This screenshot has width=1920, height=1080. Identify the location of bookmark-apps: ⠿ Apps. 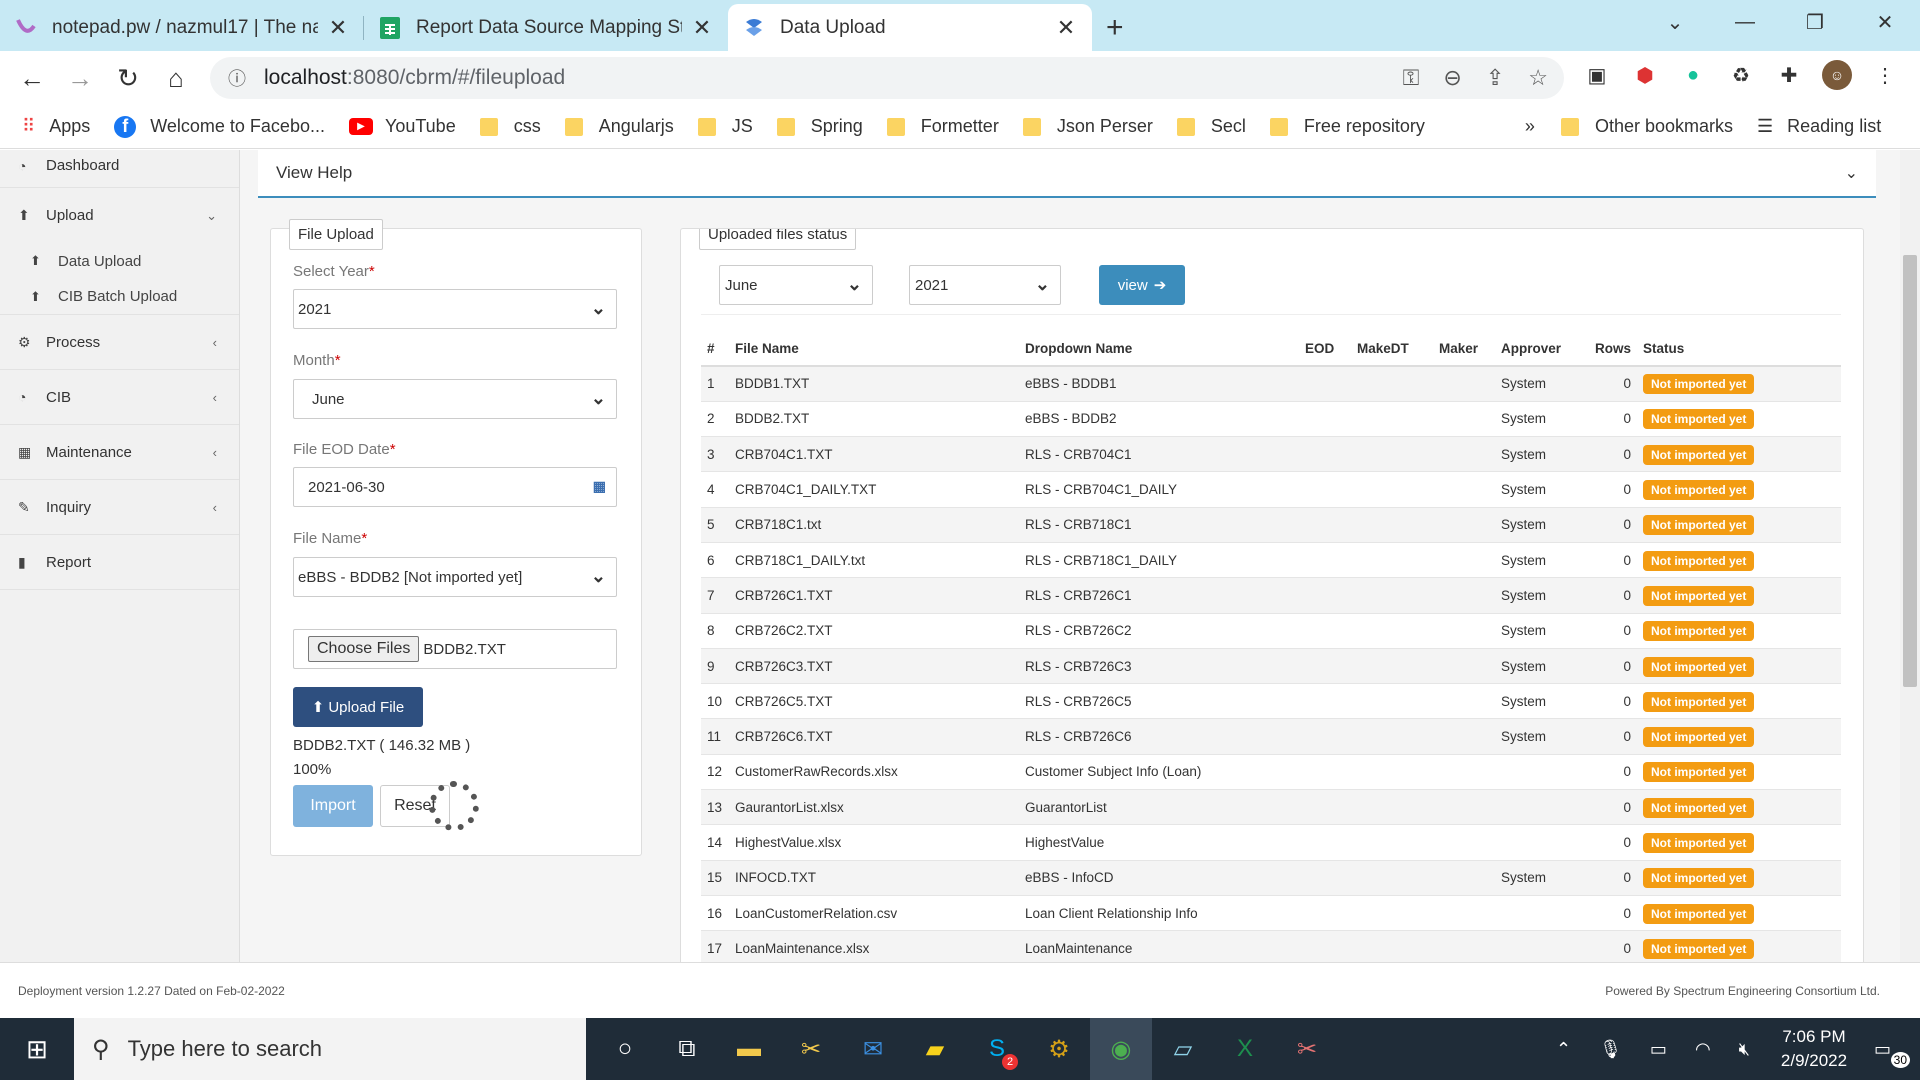
(56, 126).